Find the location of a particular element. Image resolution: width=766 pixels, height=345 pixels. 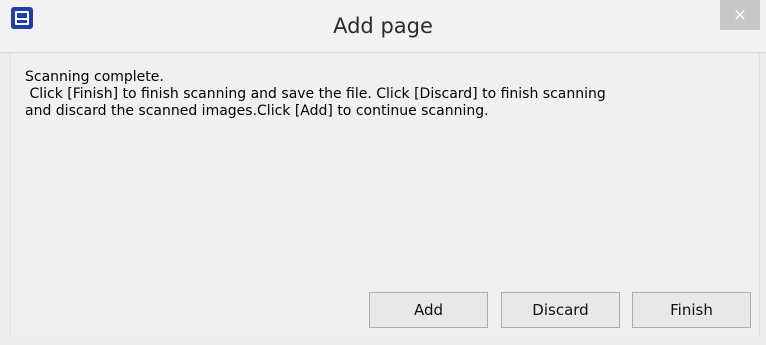

window-title: Add page is located at coordinates (383, 26).